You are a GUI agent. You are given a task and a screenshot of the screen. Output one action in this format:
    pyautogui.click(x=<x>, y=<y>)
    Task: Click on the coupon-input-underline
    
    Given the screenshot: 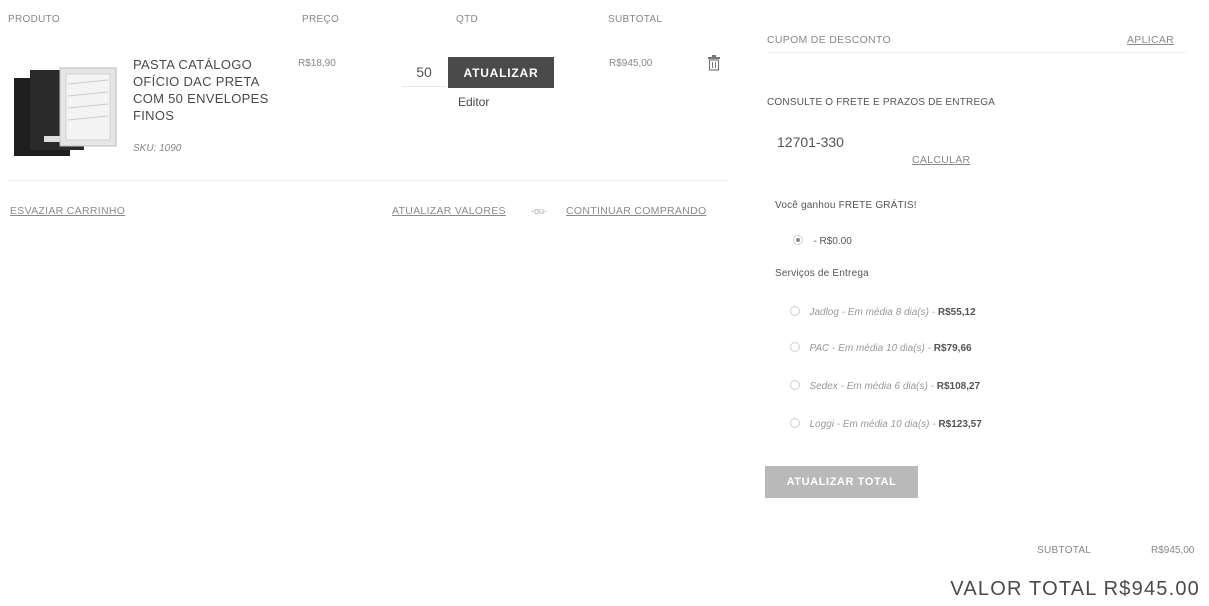 What is the action you would take?
    pyautogui.click(x=977, y=52)
    